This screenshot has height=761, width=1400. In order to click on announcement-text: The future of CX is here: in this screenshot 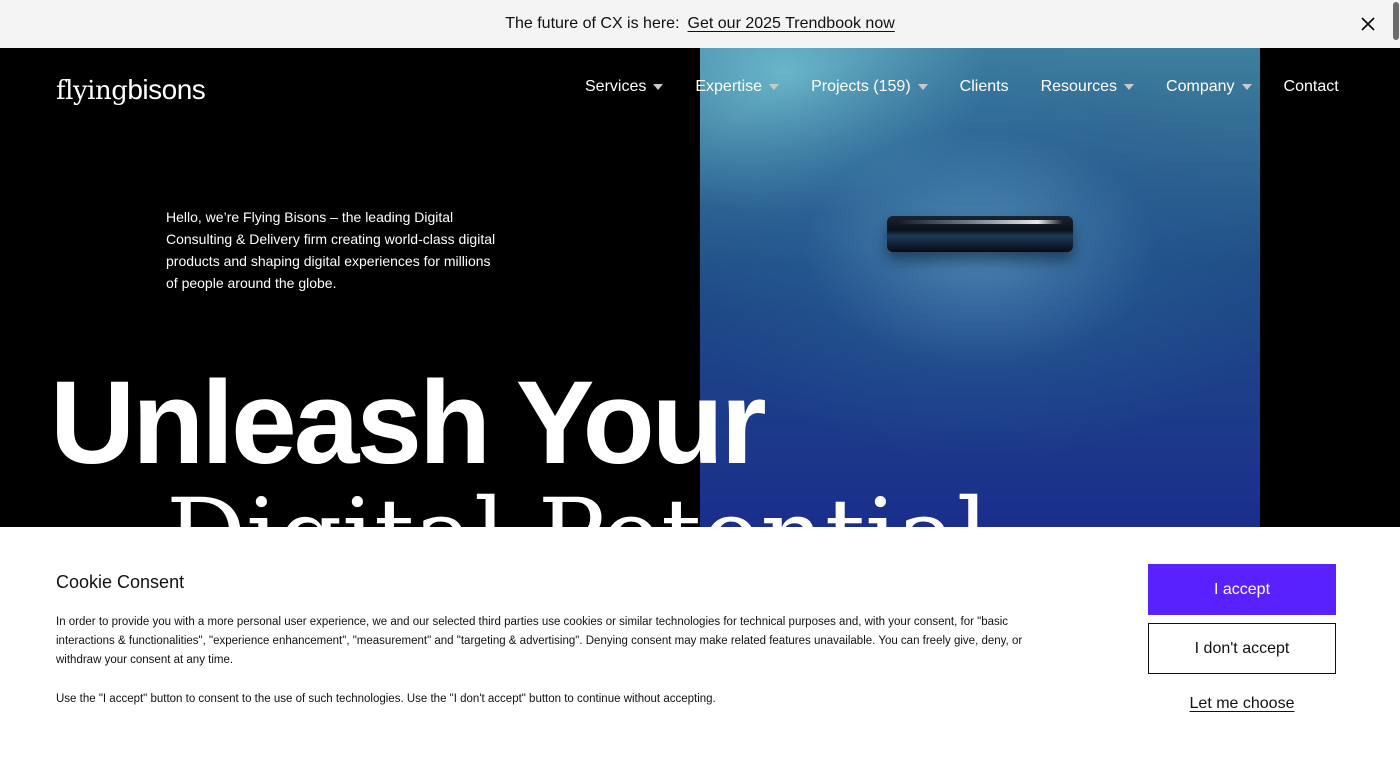, I will do `click(592, 23)`.